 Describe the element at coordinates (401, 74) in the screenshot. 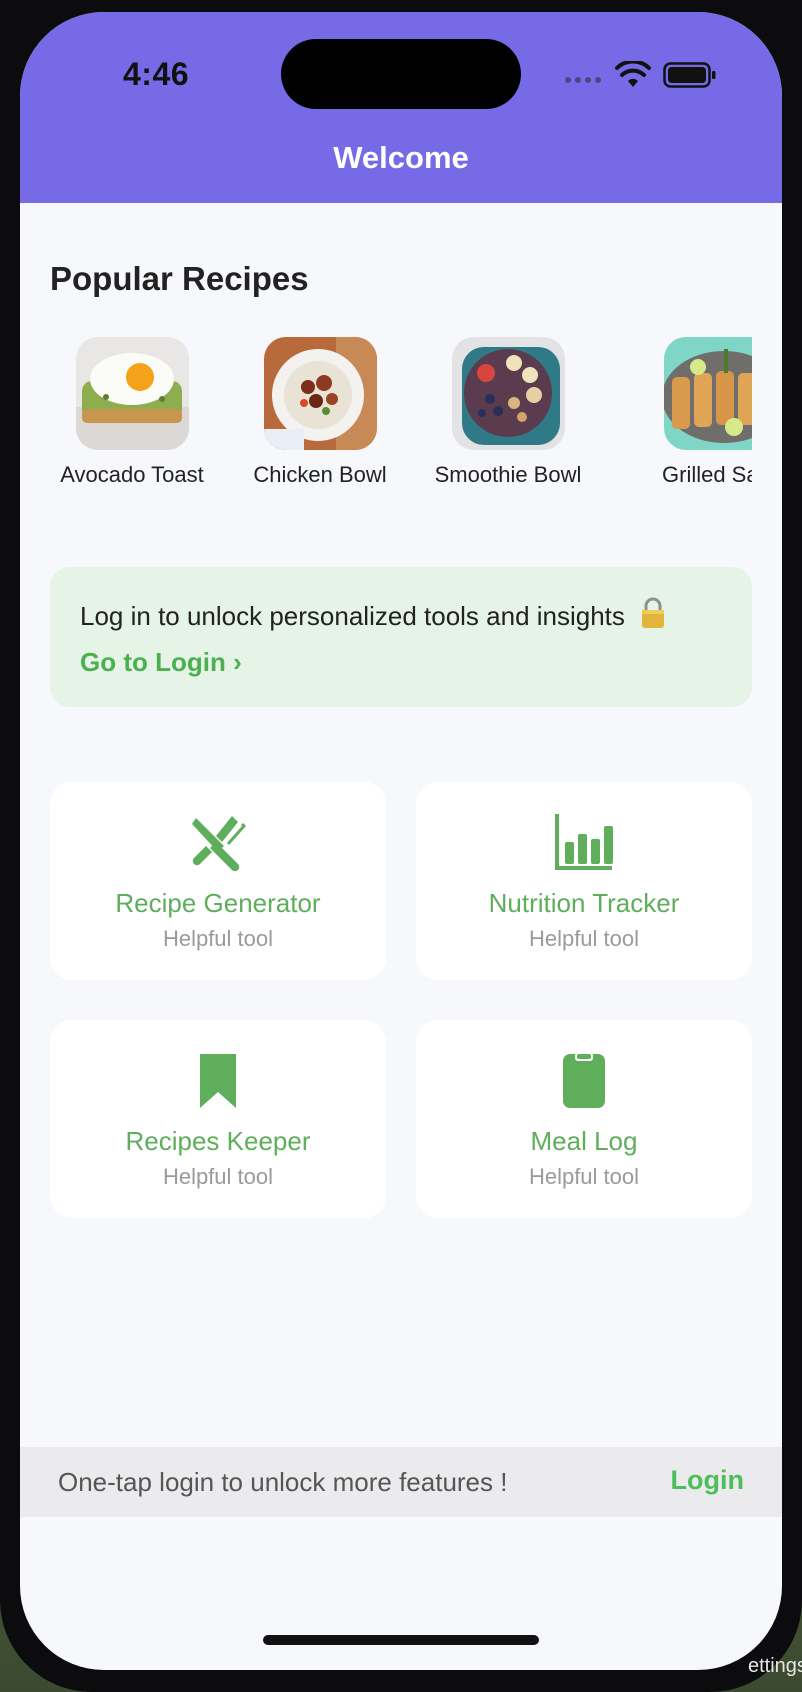

I see `dynamic-island` at that location.